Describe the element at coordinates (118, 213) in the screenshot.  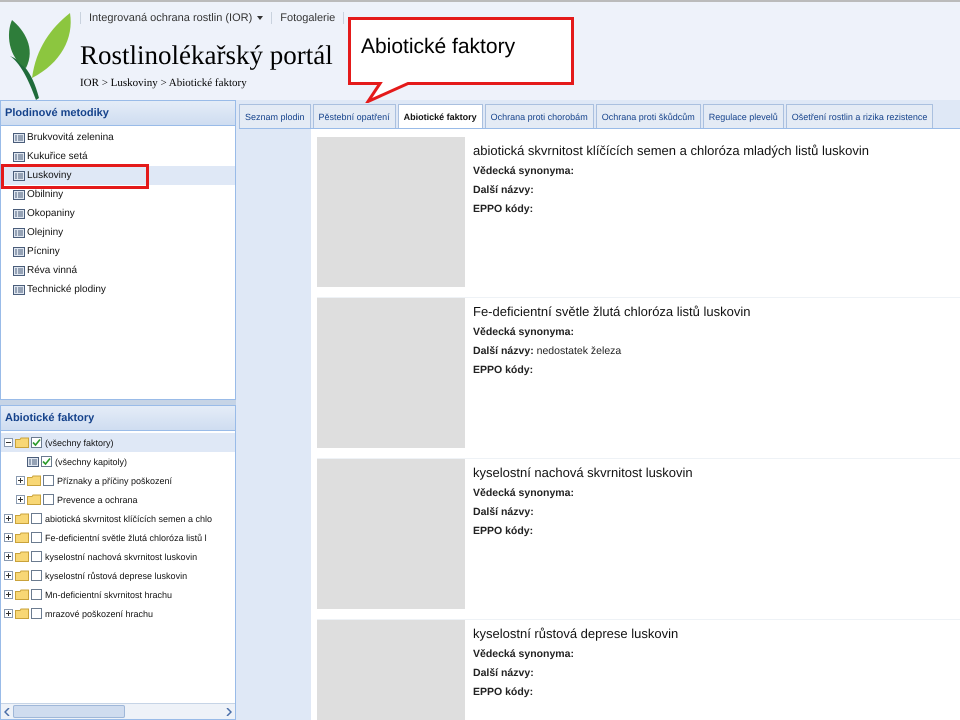
I see `crop-item: Okopaniny` at that location.